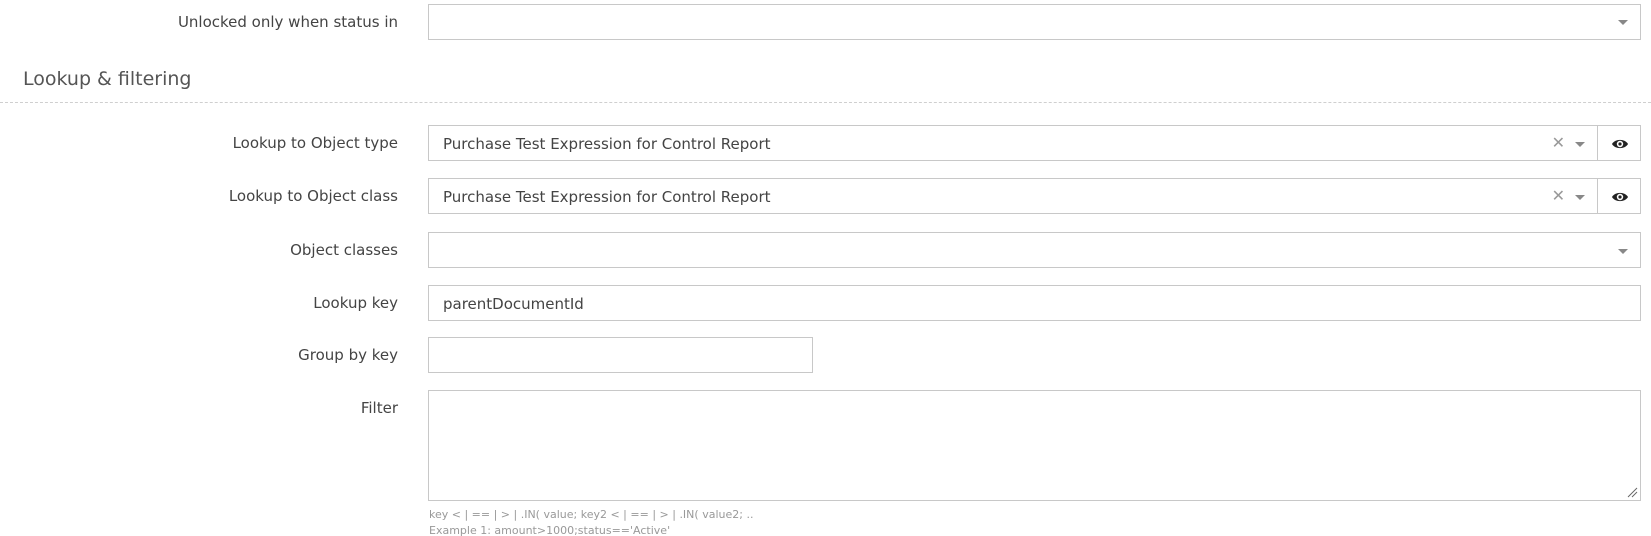 The height and width of the screenshot is (536, 1651). I want to click on unlocked-status-select, so click(1034, 22).